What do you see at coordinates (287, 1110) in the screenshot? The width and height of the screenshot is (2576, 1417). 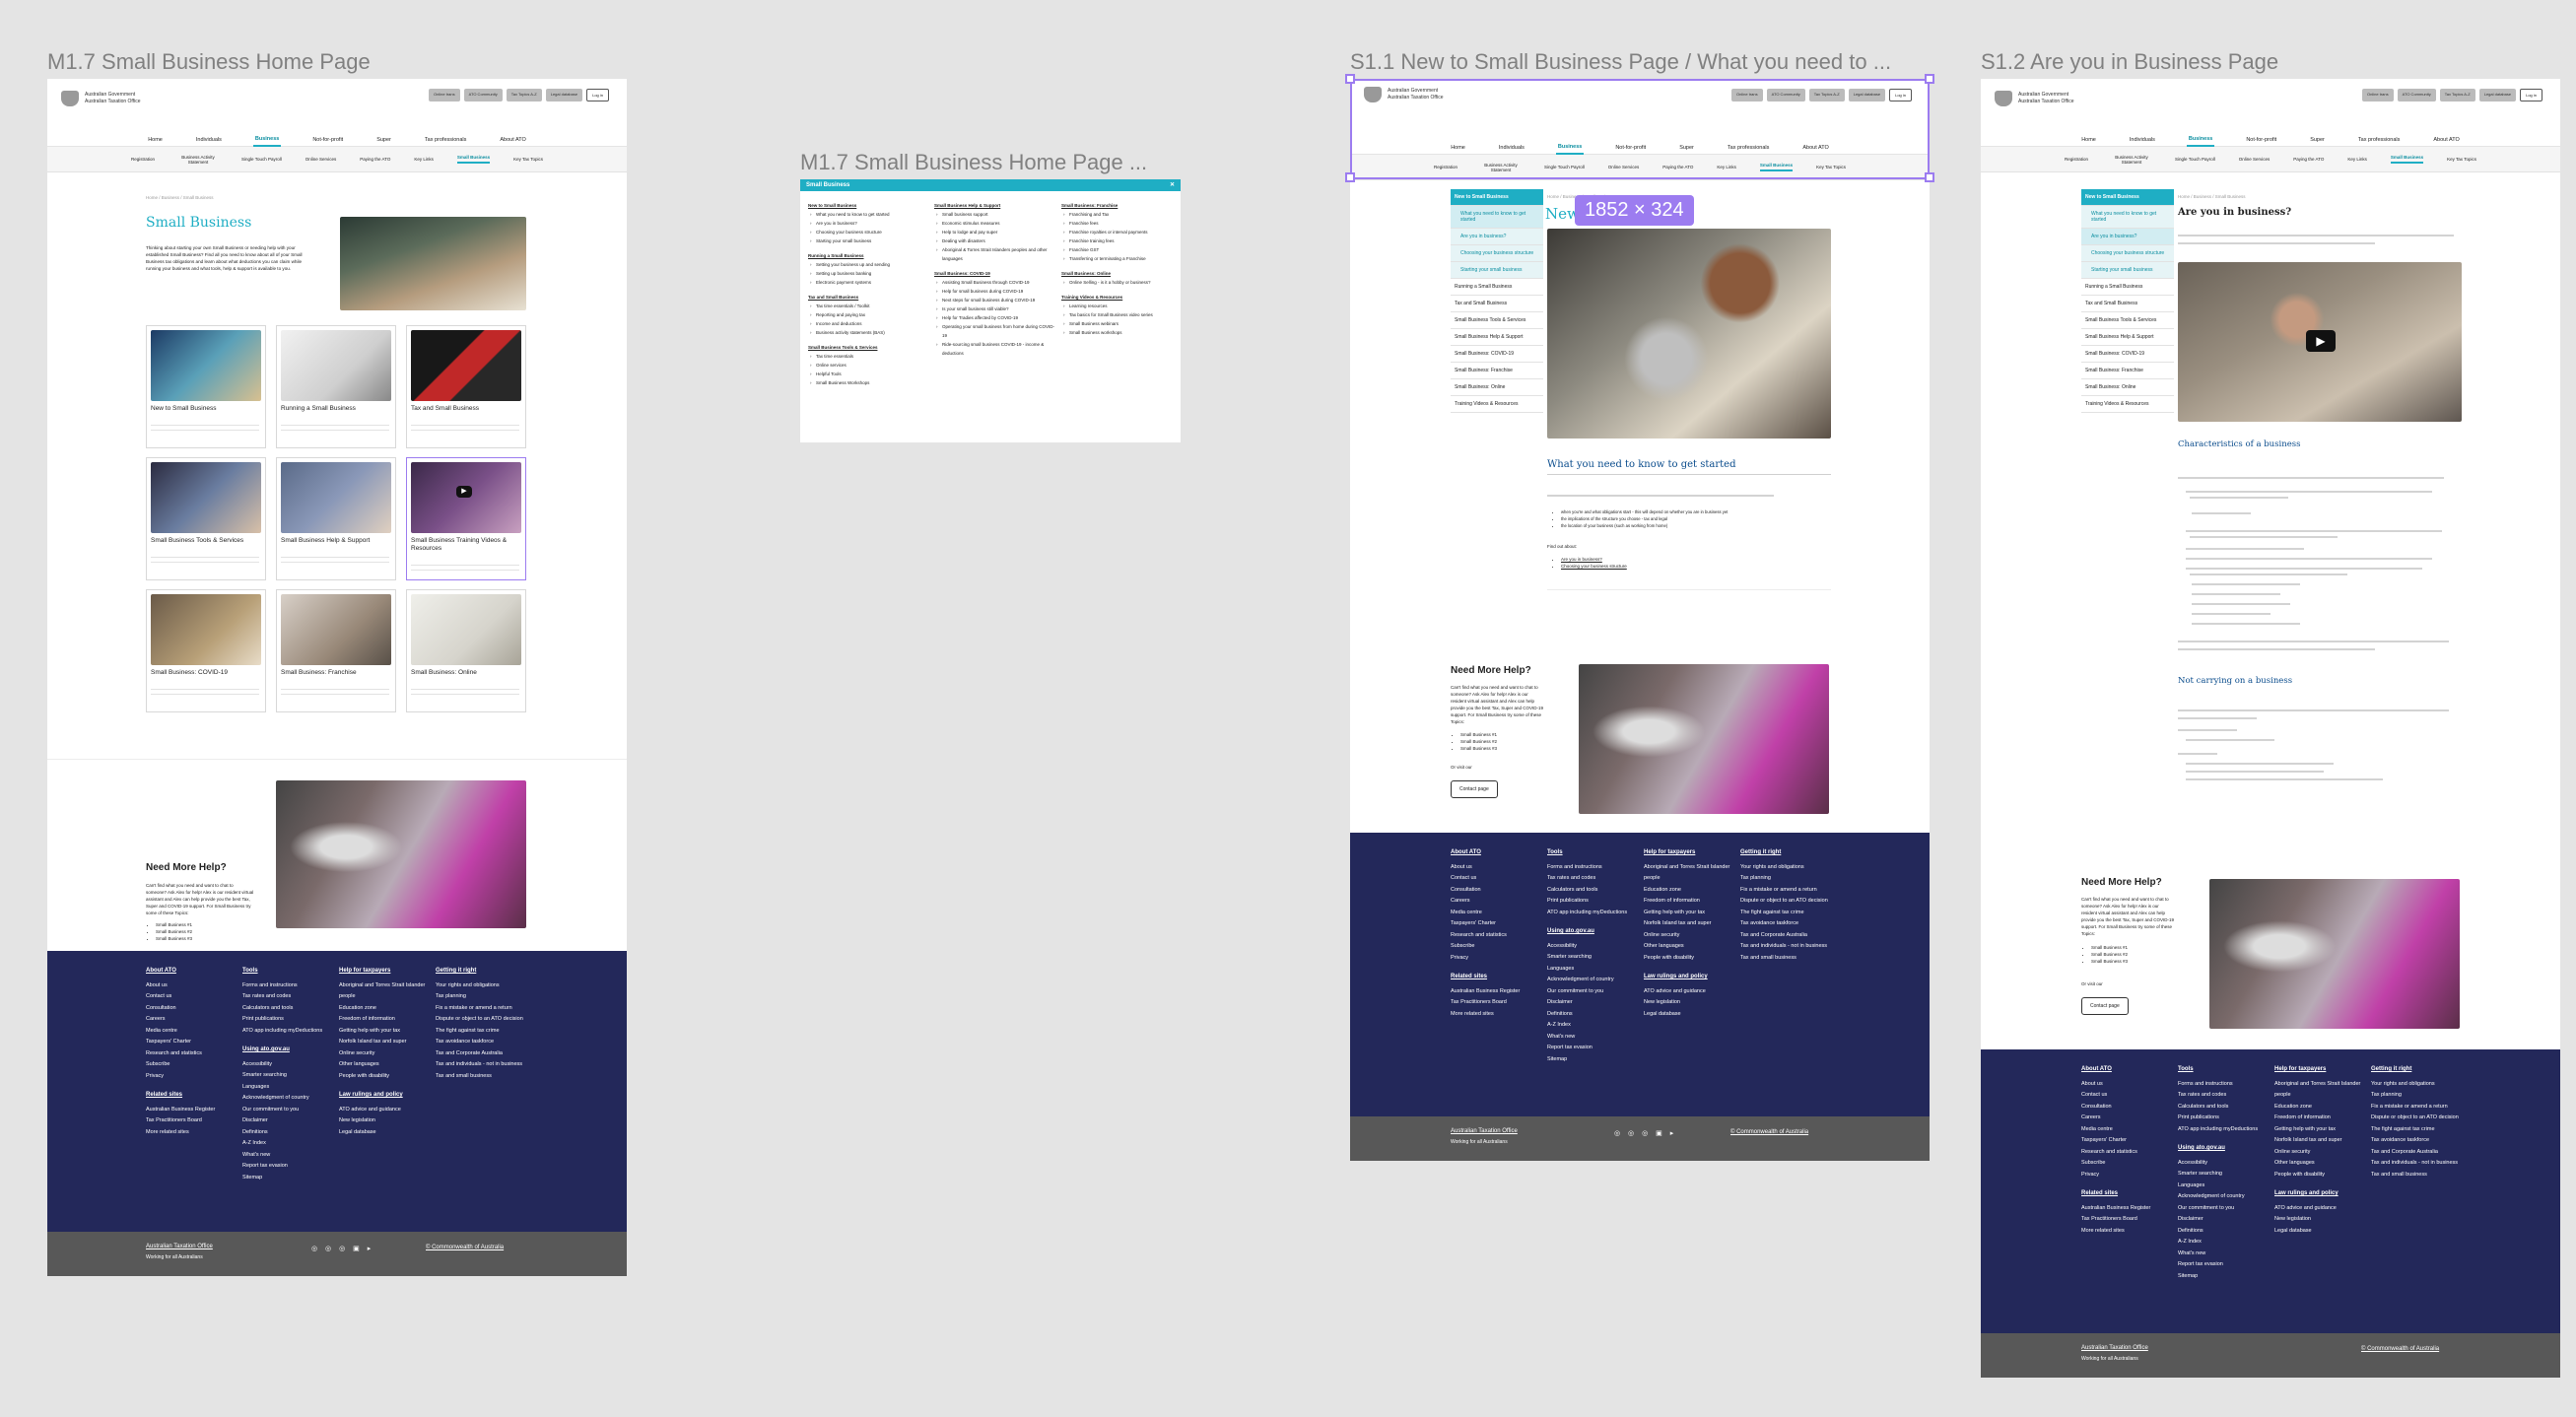 I see `footer-link: Our commitment to you` at bounding box center [287, 1110].